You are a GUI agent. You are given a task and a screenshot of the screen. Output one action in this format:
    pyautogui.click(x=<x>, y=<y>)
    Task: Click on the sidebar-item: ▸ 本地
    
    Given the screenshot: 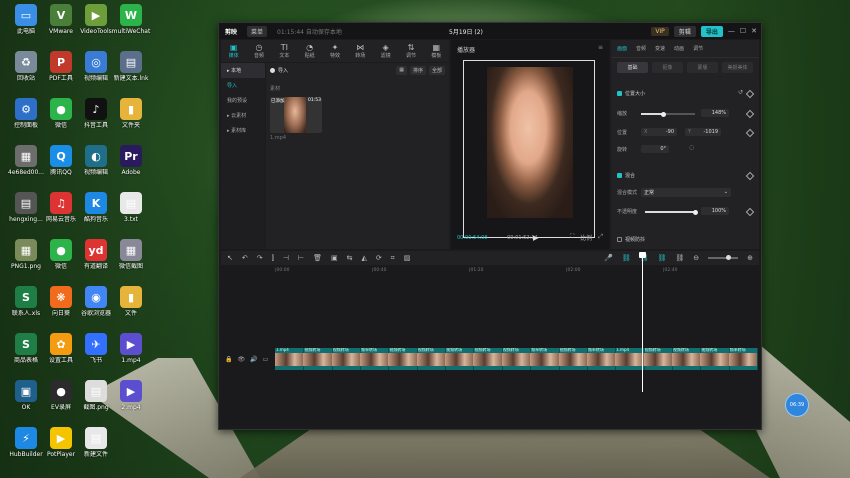 What is the action you would take?
    pyautogui.click(x=243, y=70)
    